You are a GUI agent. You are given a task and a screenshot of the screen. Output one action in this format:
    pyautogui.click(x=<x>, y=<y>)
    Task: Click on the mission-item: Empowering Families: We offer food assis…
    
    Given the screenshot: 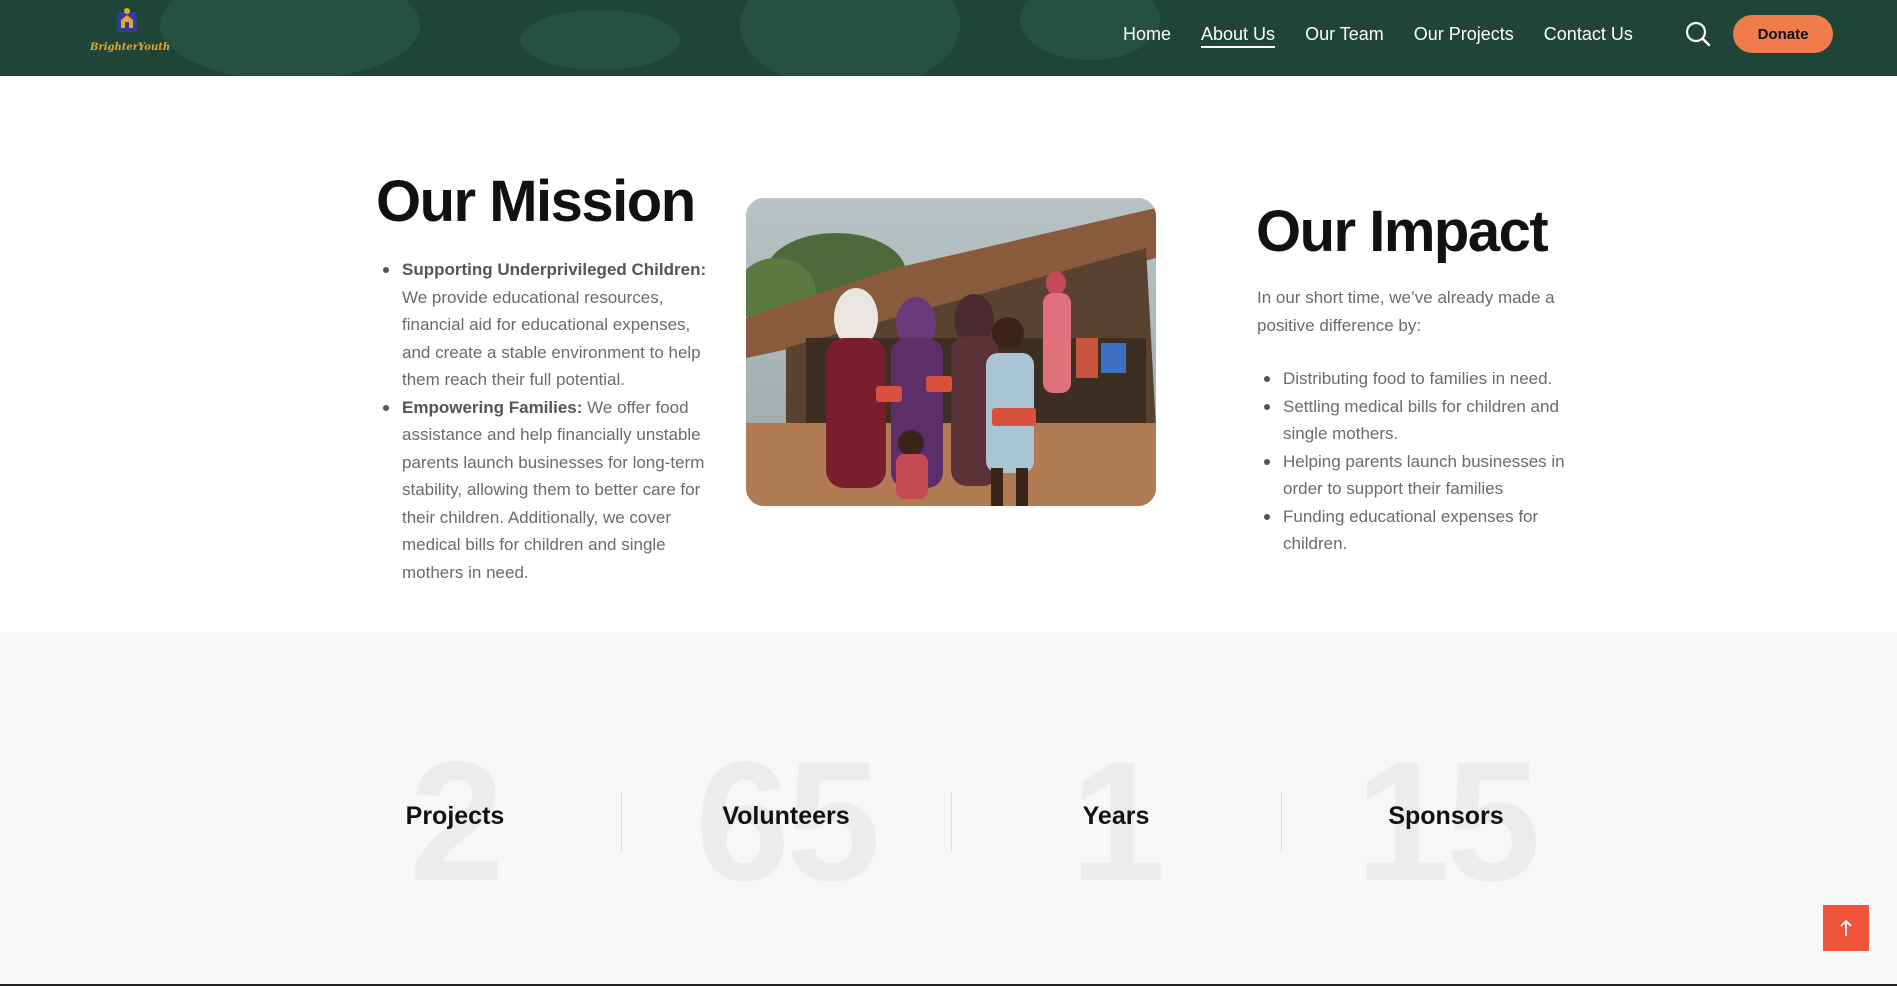 What is the action you would take?
    pyautogui.click(x=550, y=490)
    